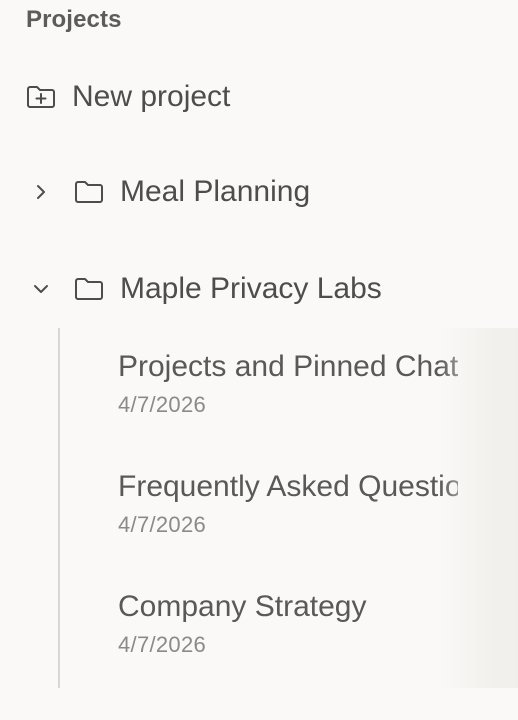 This screenshot has width=518, height=720. I want to click on chat-title: Company Strategy, so click(242, 606).